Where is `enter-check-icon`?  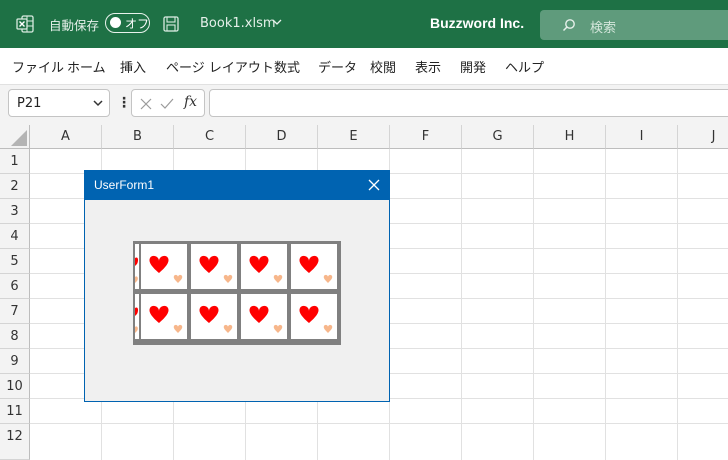
enter-check-icon is located at coordinates (167, 104).